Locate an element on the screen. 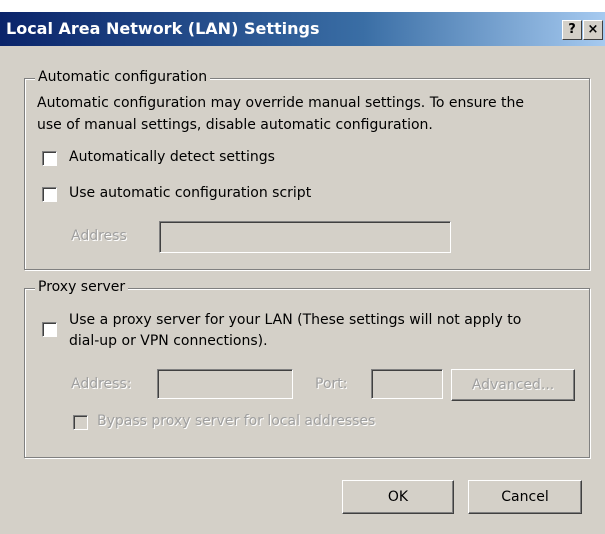 This screenshot has height=534, width=605. auto-config-script-checkbox is located at coordinates (49, 194).